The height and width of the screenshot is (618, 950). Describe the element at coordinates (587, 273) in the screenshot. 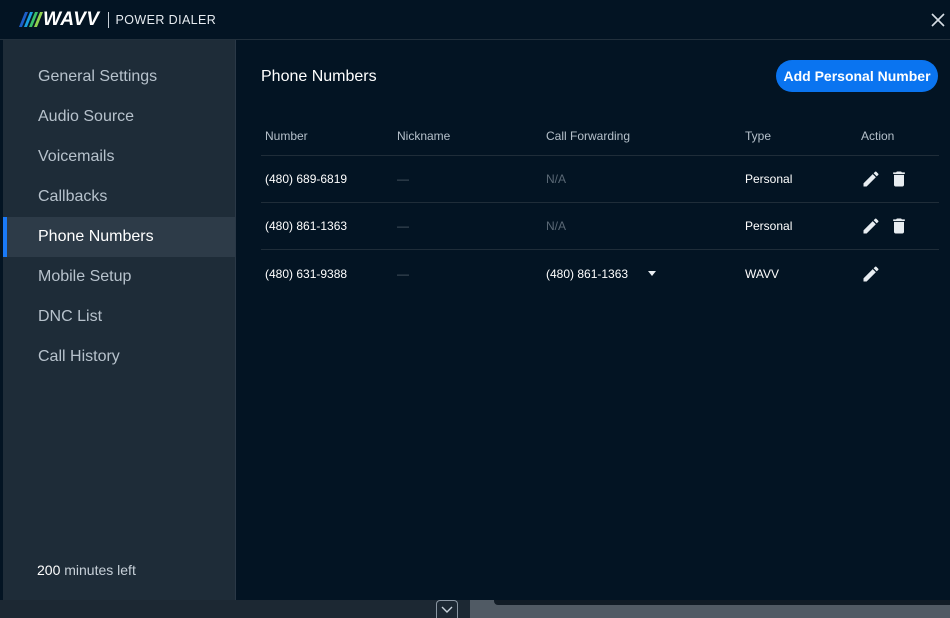

I see `call-forwarding-value: (480) 861-1363` at that location.